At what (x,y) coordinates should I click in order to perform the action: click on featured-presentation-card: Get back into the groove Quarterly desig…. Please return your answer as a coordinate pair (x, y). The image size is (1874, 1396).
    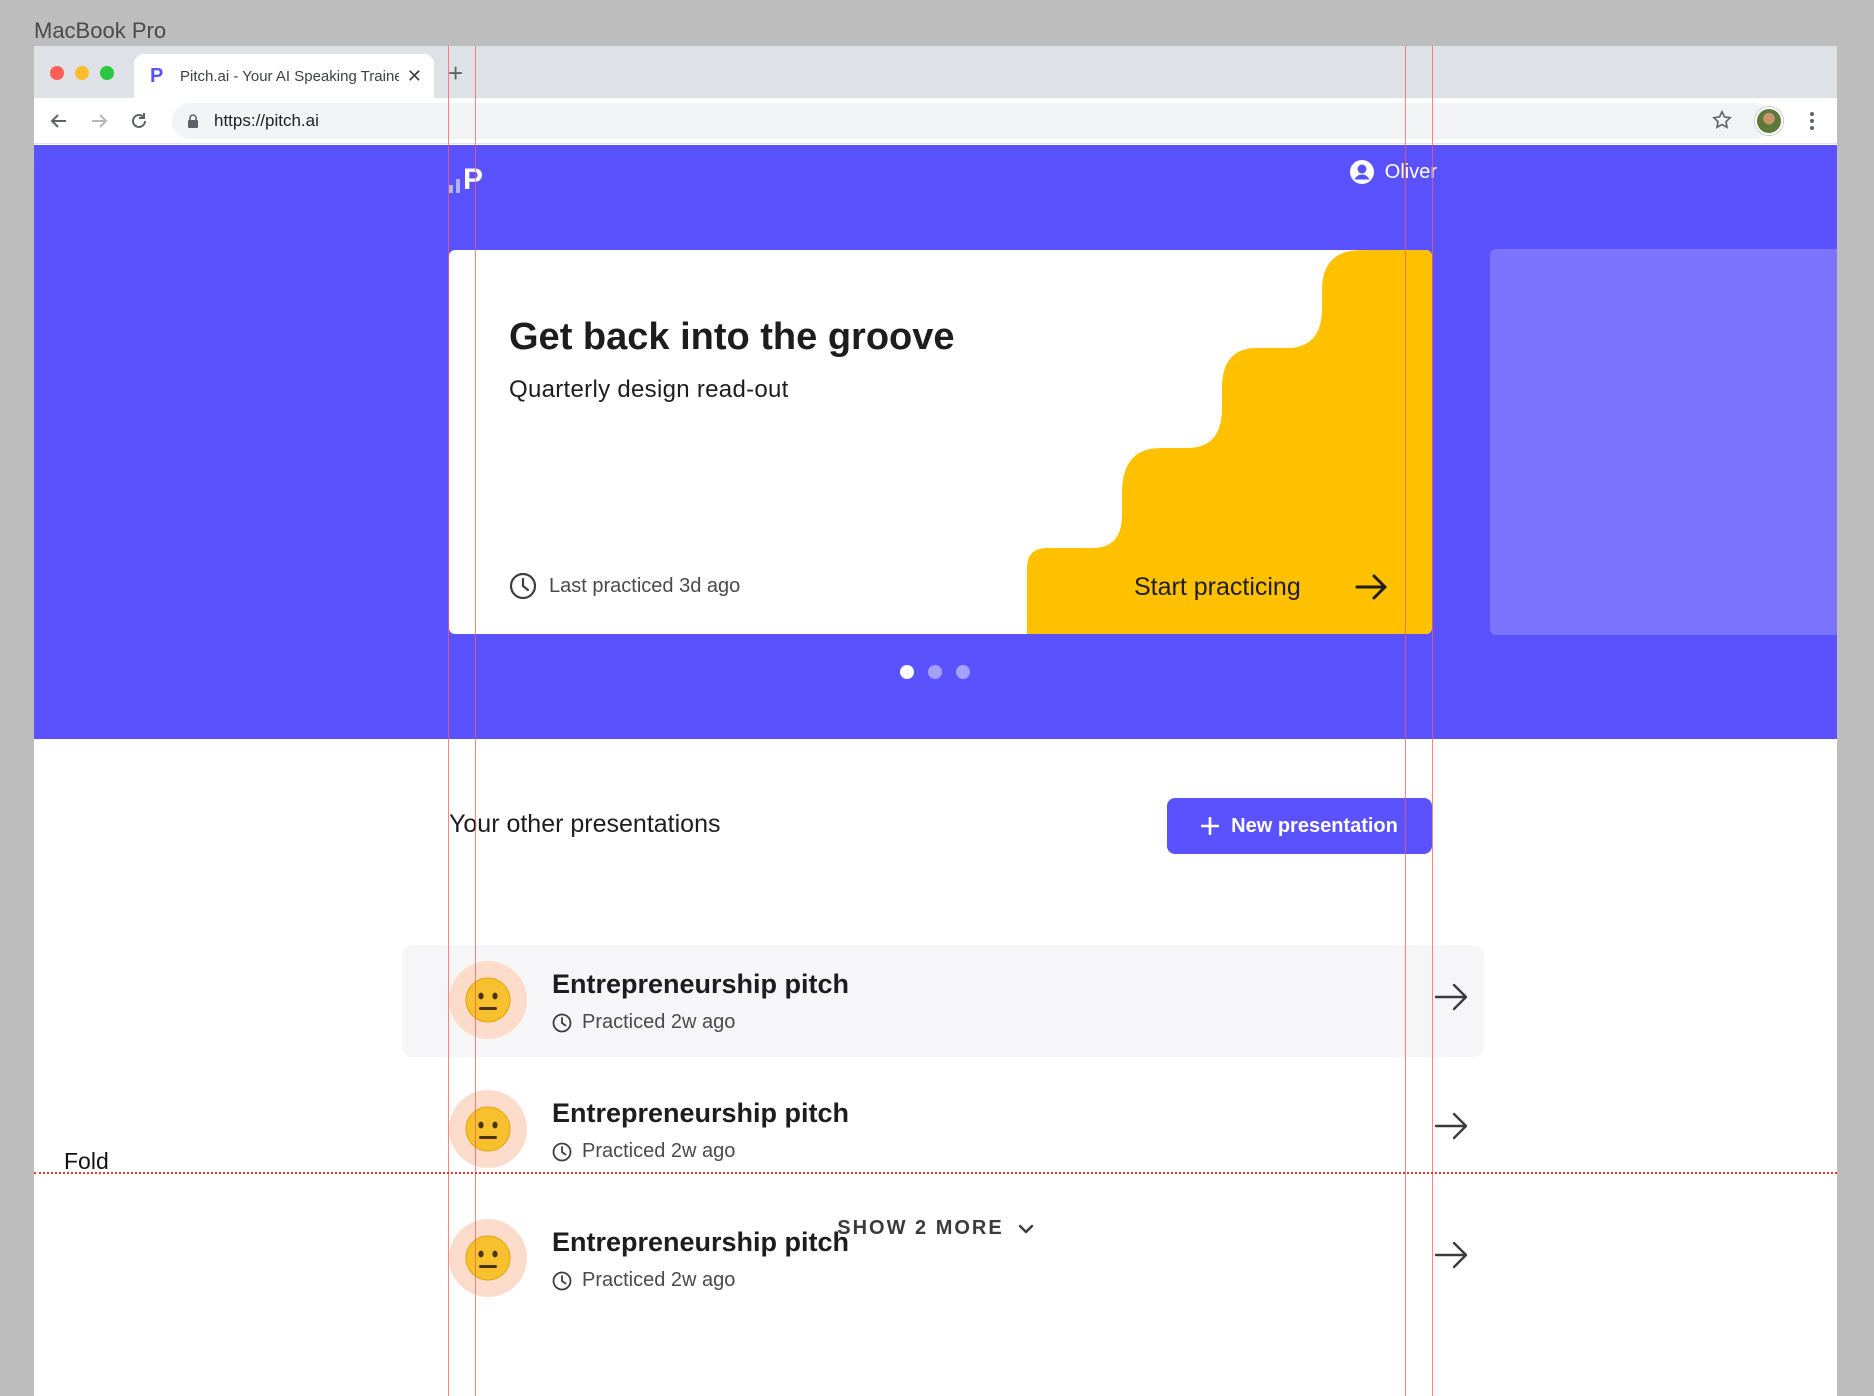
    Looking at the image, I should click on (940, 442).